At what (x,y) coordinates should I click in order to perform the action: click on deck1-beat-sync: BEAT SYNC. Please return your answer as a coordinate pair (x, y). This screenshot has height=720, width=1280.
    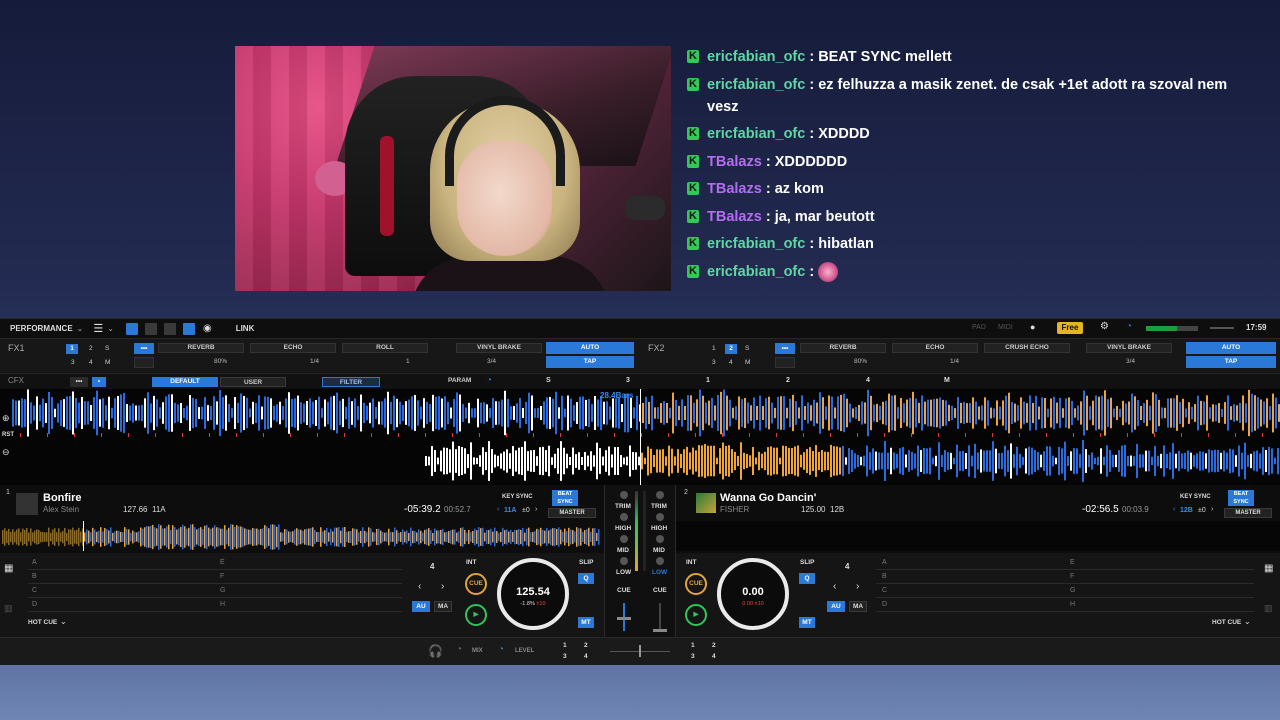
    Looking at the image, I should click on (565, 498).